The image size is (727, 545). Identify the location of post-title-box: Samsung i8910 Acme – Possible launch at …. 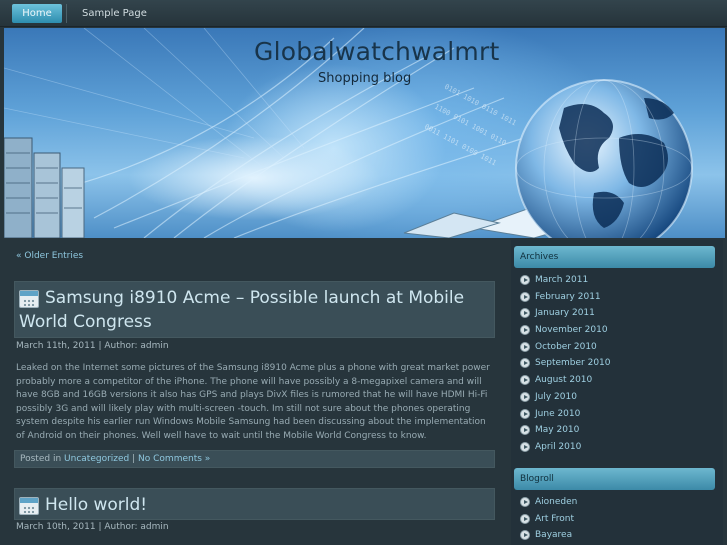
(254, 309).